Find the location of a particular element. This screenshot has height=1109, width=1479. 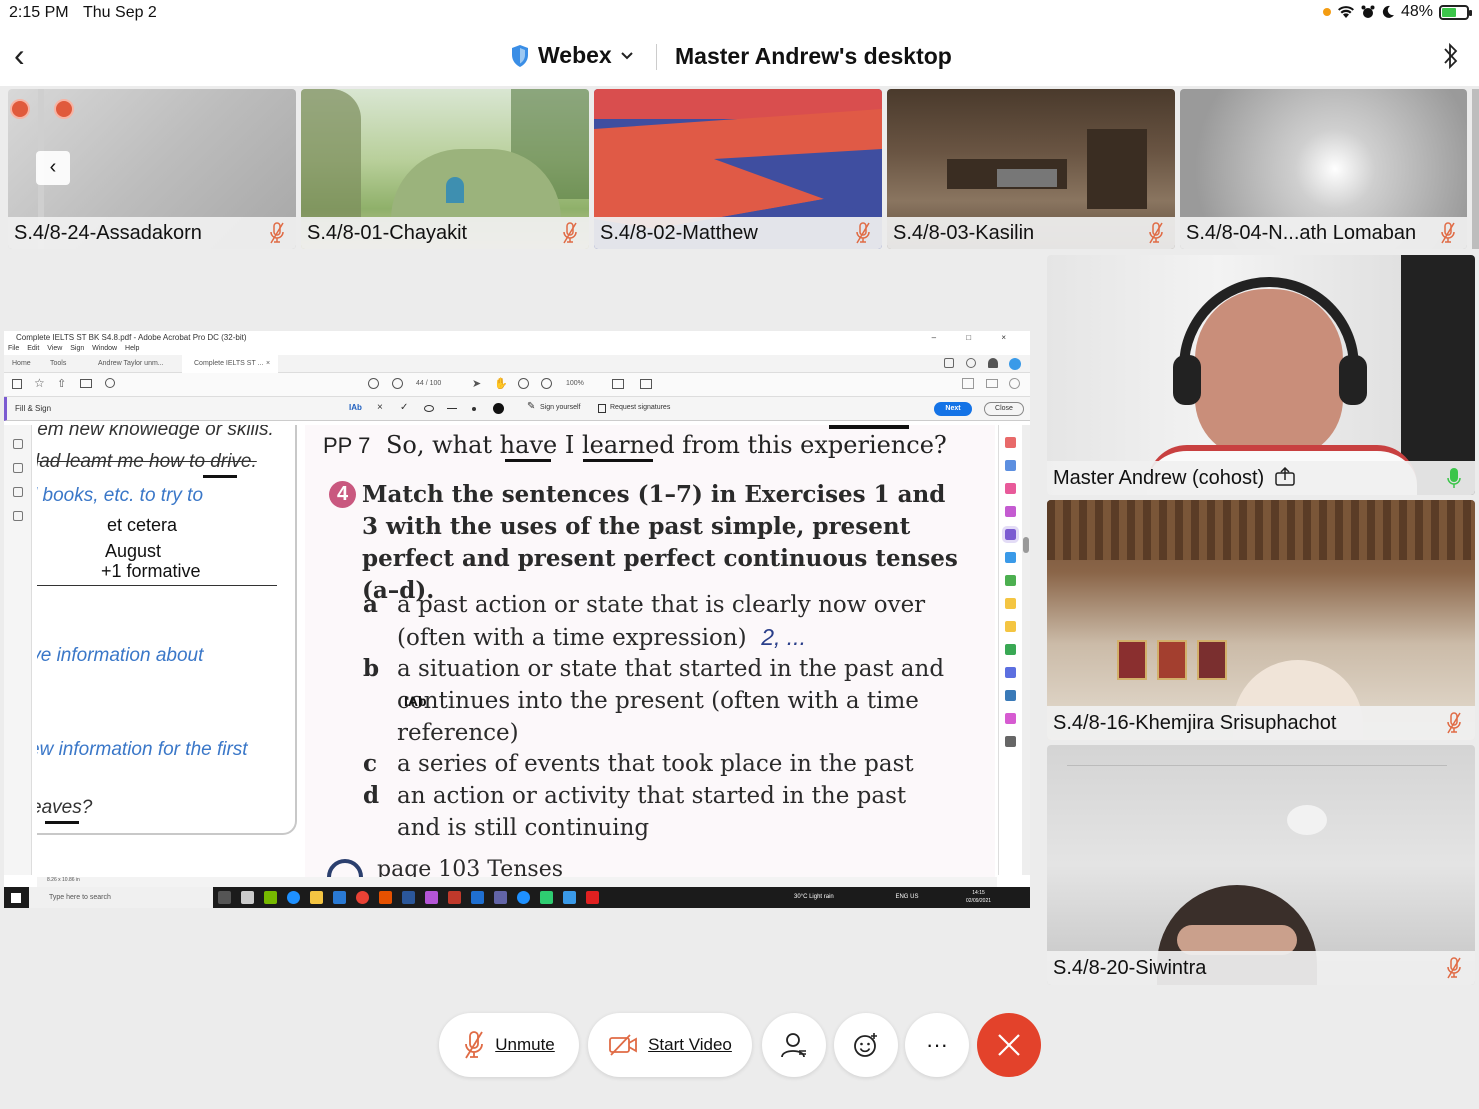

bookmark-icon is located at coordinates (17, 468).